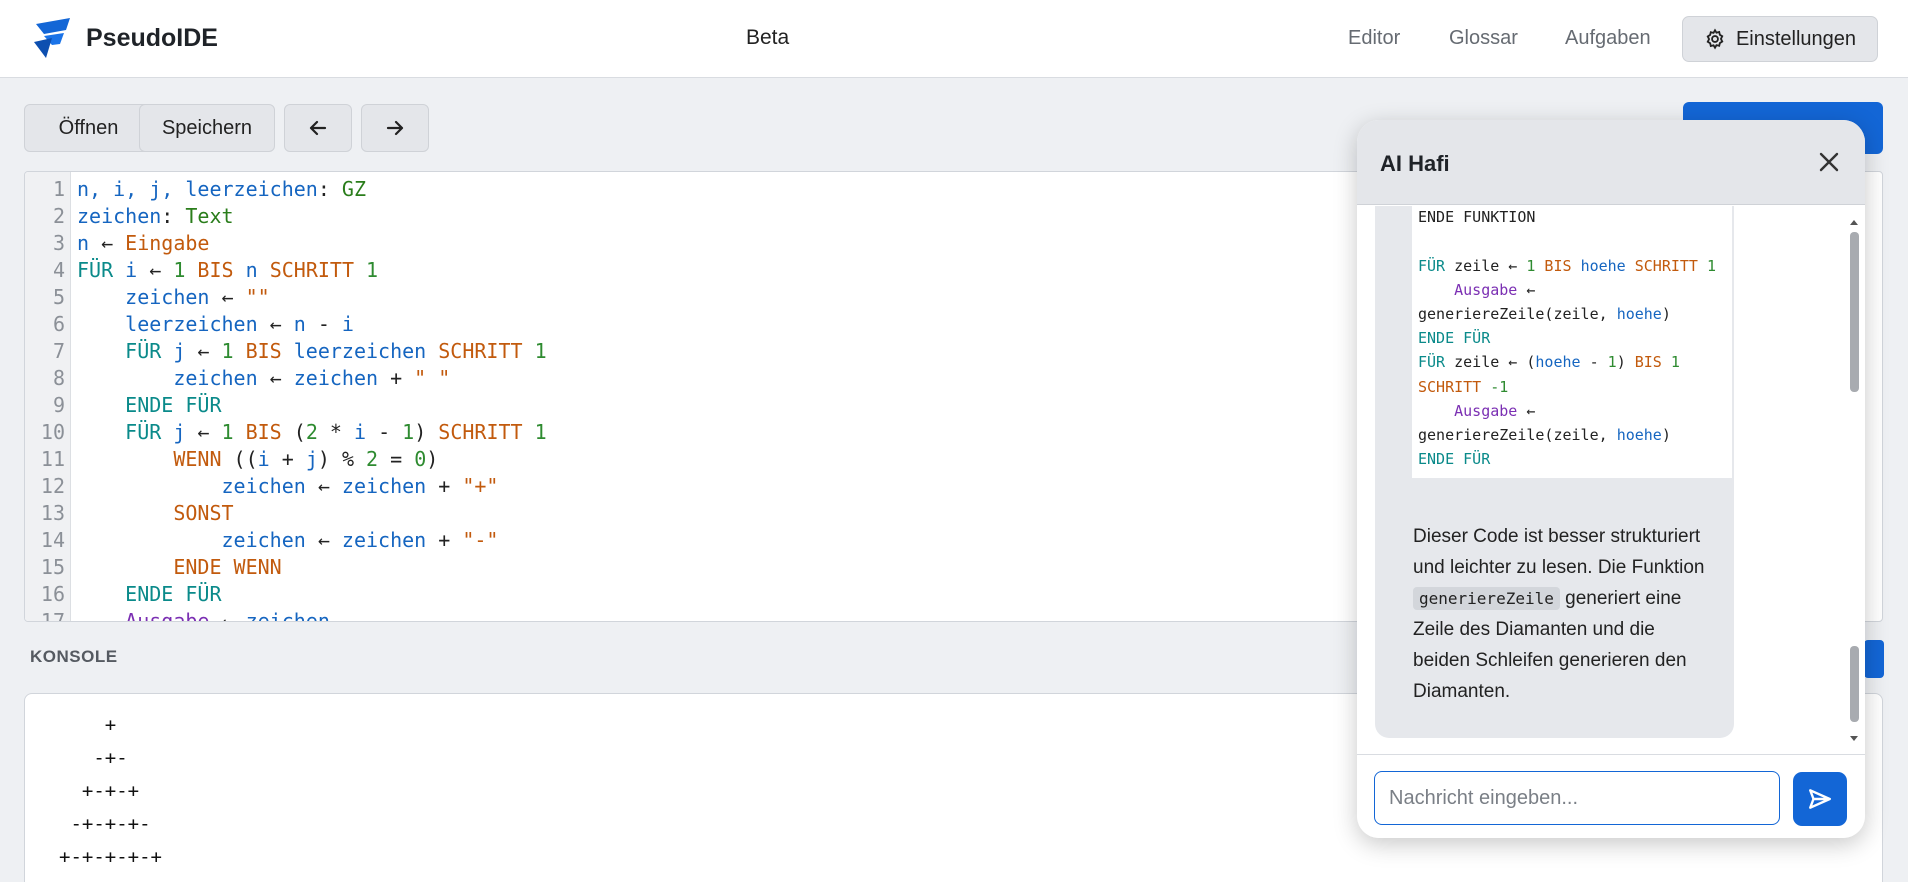 This screenshot has height=882, width=1908. What do you see at coordinates (52, 540) in the screenshot?
I see `line-number: 14` at bounding box center [52, 540].